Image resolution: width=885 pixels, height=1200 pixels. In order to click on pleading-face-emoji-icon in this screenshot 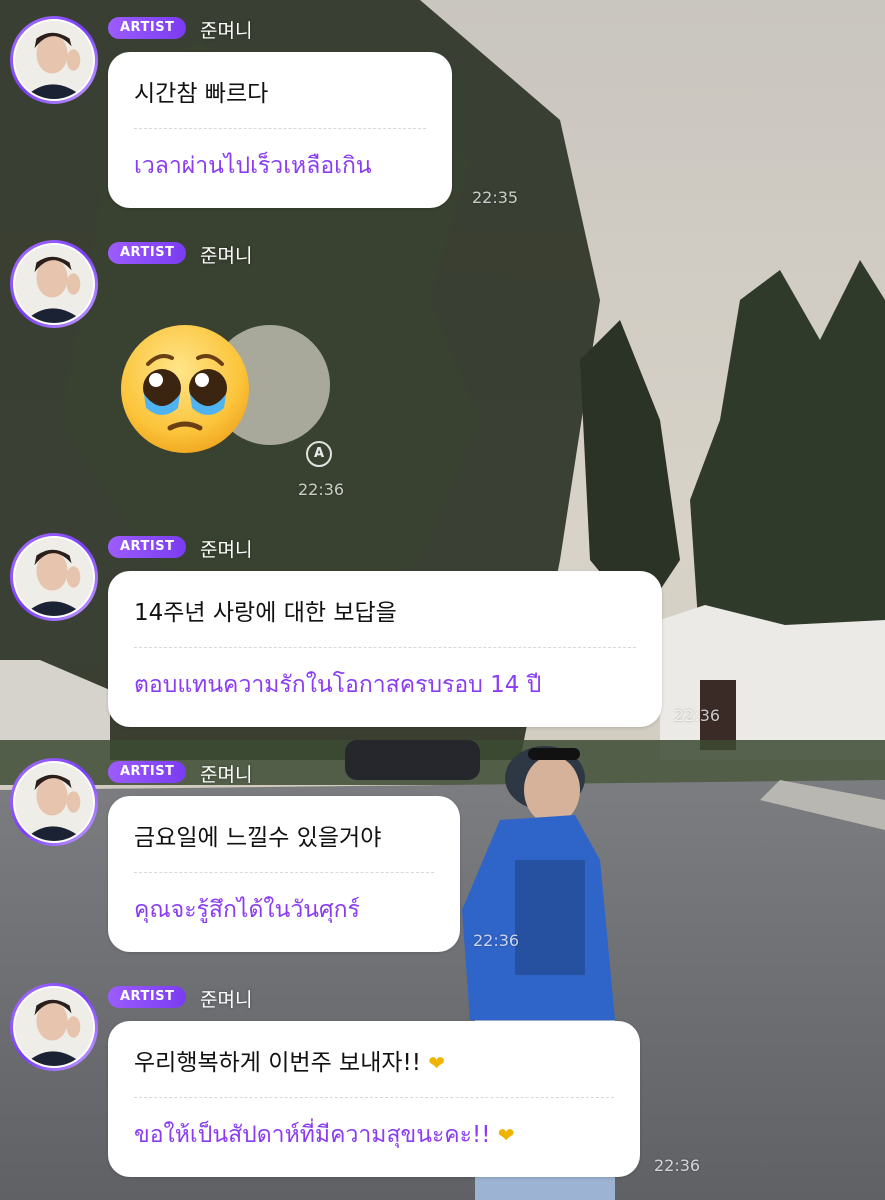, I will do `click(185, 391)`.